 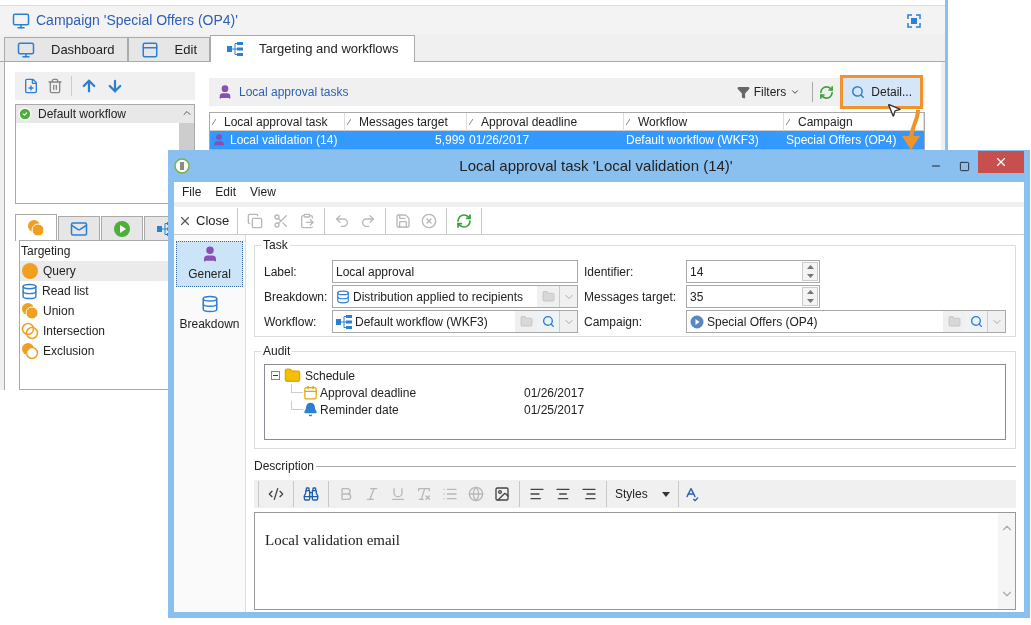 I want to click on field-value: Local approval, so click(x=375, y=272).